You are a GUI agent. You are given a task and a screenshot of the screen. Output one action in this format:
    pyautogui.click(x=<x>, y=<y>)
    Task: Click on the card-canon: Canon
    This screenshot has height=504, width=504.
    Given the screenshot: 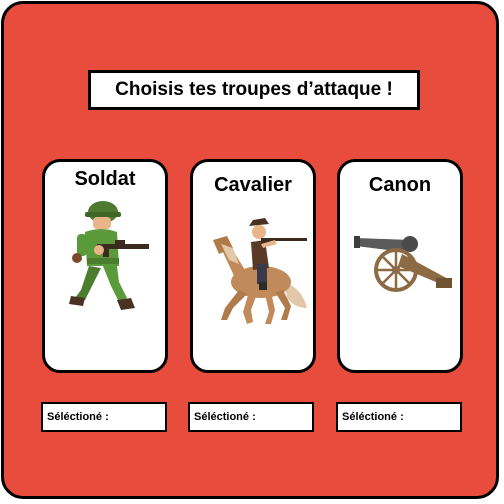 What is the action you would take?
    pyautogui.click(x=400, y=266)
    